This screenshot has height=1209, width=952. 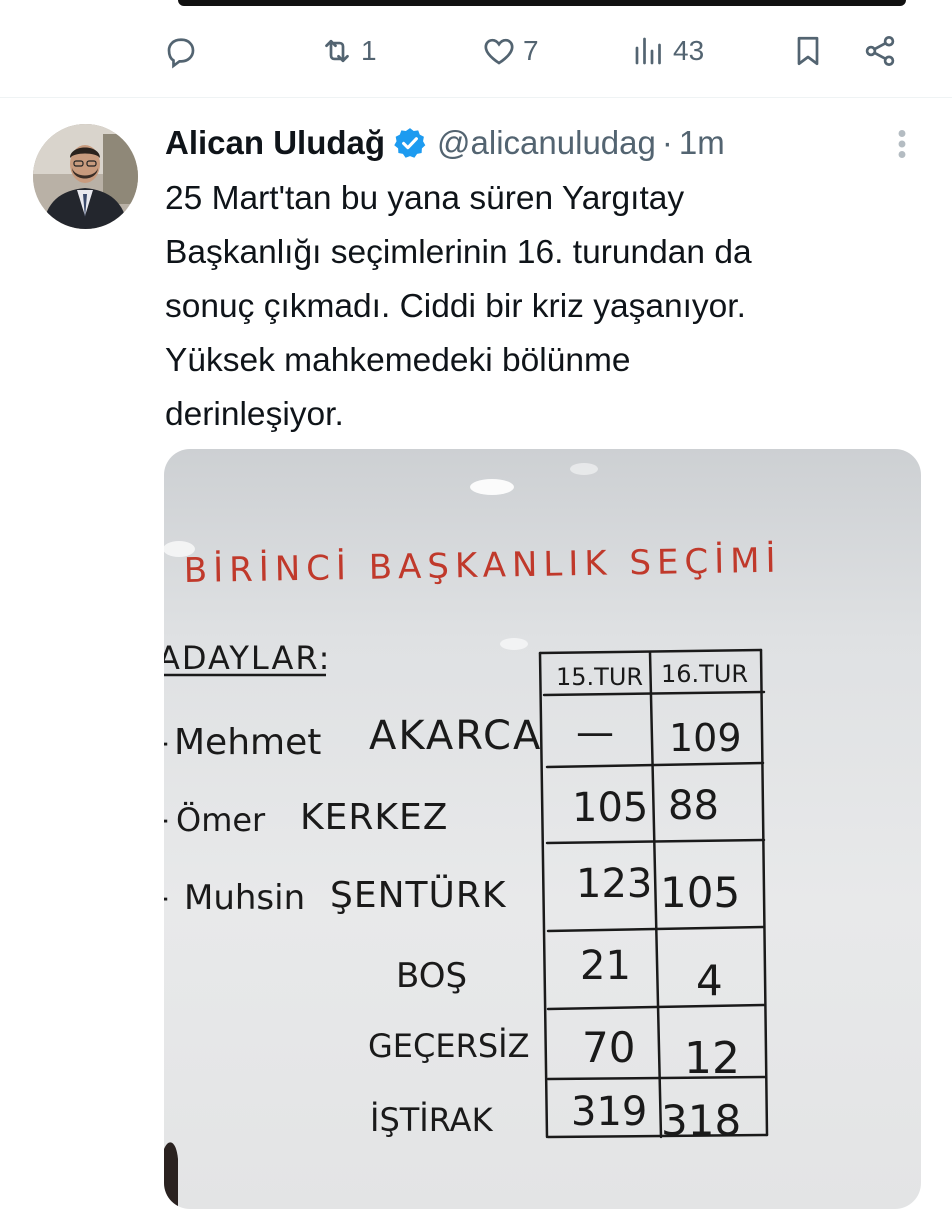 I want to click on verified-badge-icon, so click(x=410, y=143).